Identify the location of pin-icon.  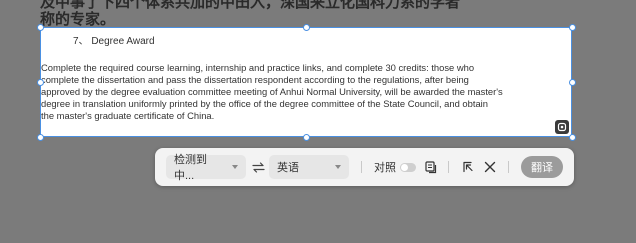
(468, 167).